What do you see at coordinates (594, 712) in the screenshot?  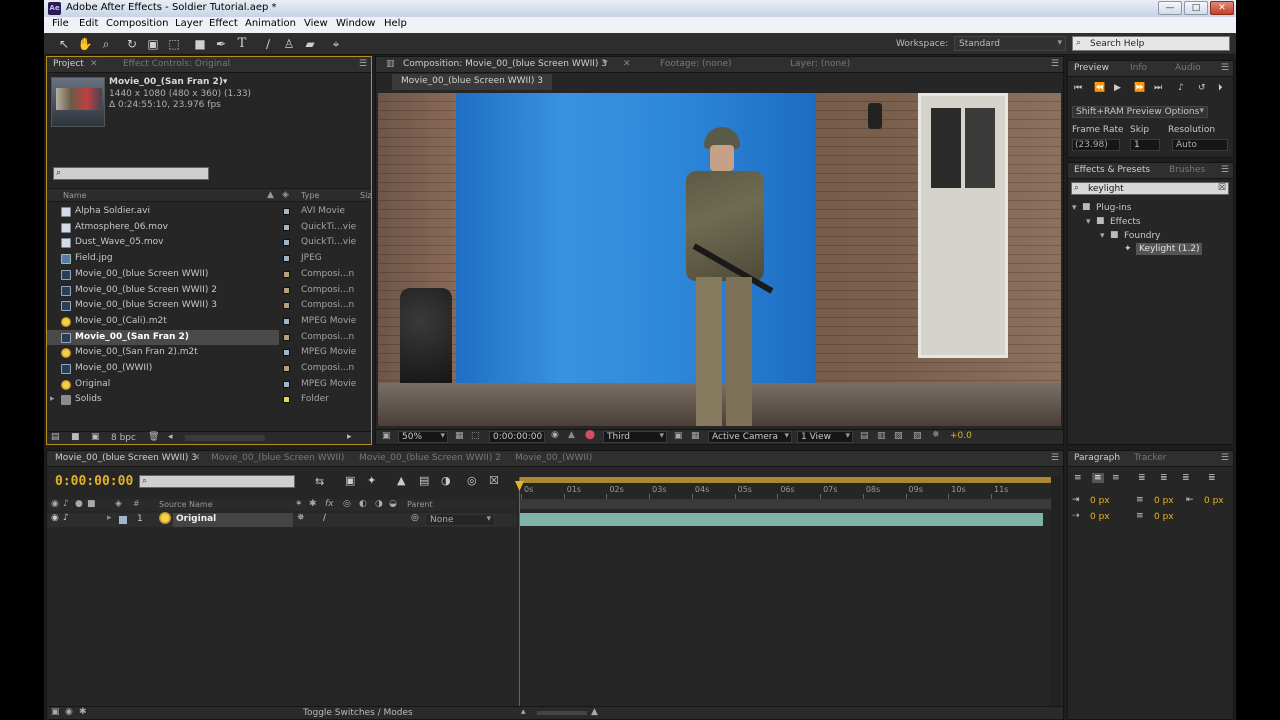 I see `zoom-in-icon: ▲` at bounding box center [594, 712].